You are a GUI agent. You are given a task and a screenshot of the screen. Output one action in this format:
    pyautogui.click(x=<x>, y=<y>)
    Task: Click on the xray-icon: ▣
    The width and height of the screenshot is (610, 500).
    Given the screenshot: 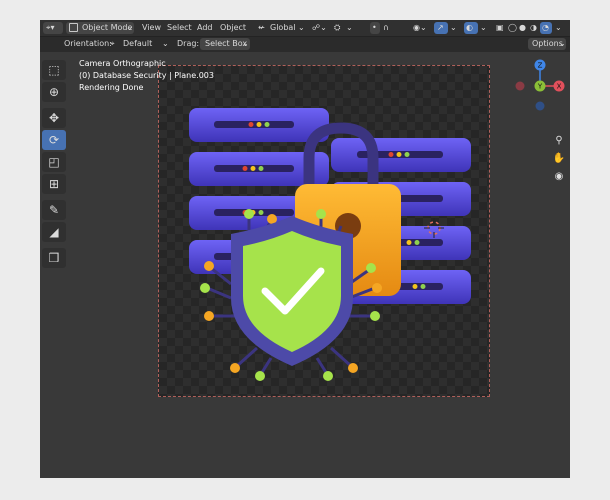 What is the action you would take?
    pyautogui.click(x=500, y=28)
    